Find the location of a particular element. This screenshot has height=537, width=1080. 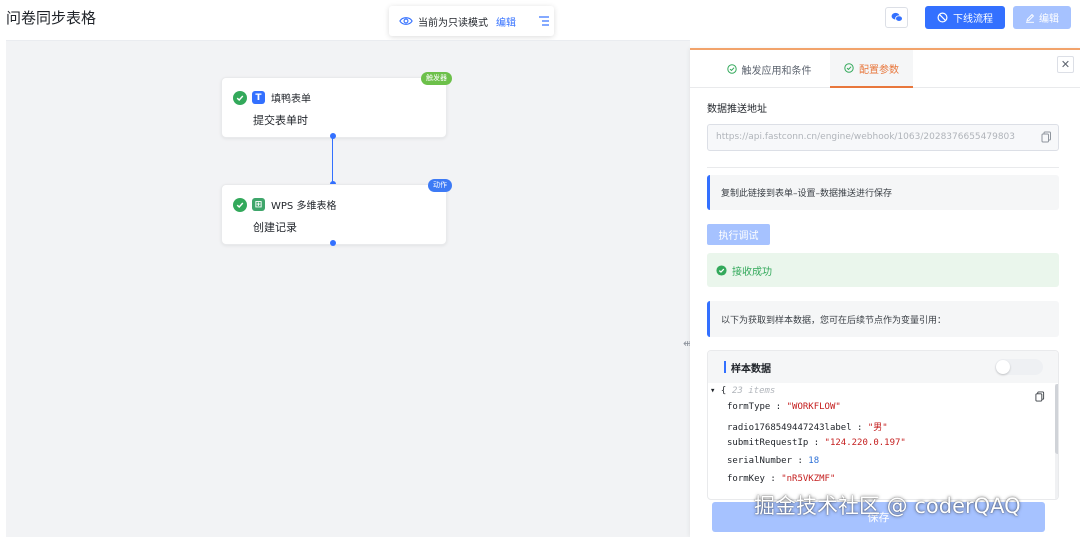

sample-data-tip-text: 以下为获取到样本数据，您可在后续节点作为变量引用： is located at coordinates (834, 320).